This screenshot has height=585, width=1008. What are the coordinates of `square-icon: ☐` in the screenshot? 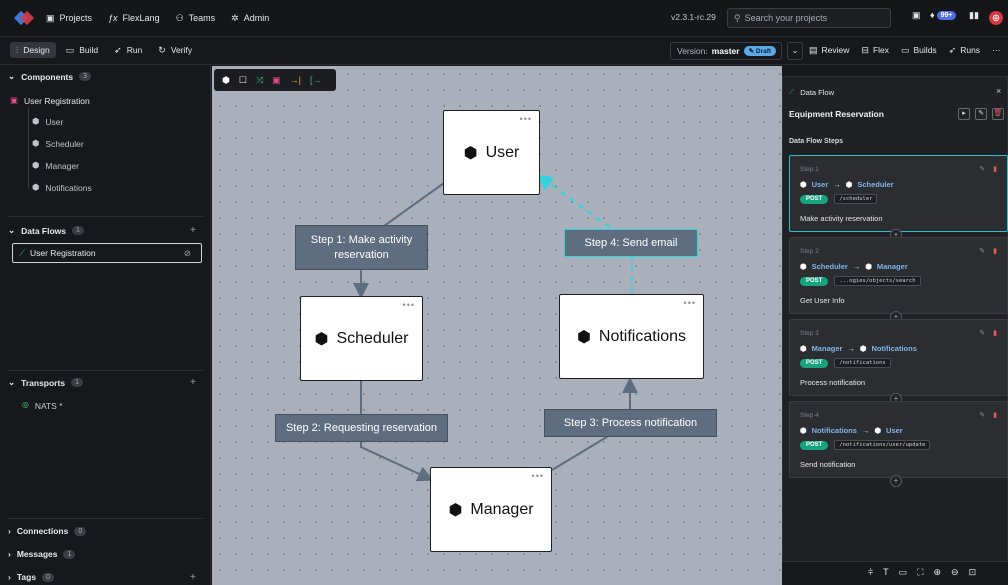 It's located at (243, 80).